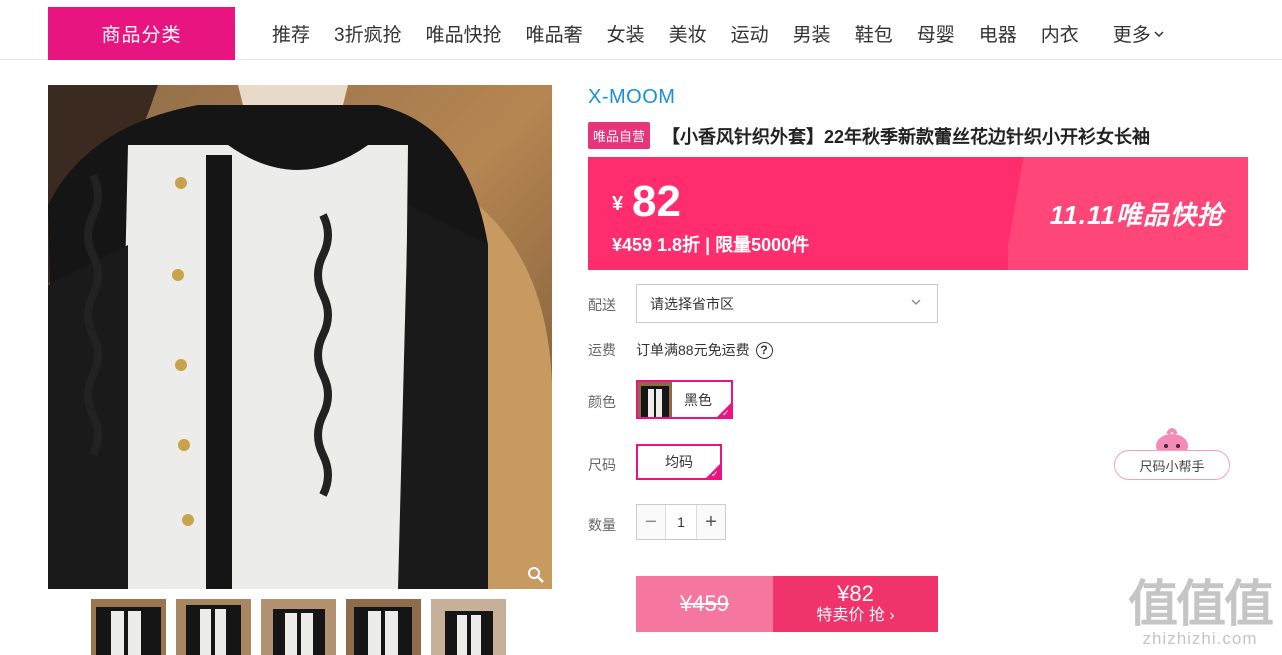  What do you see at coordinates (618, 204) in the screenshot?
I see `price-currency: ¥` at bounding box center [618, 204].